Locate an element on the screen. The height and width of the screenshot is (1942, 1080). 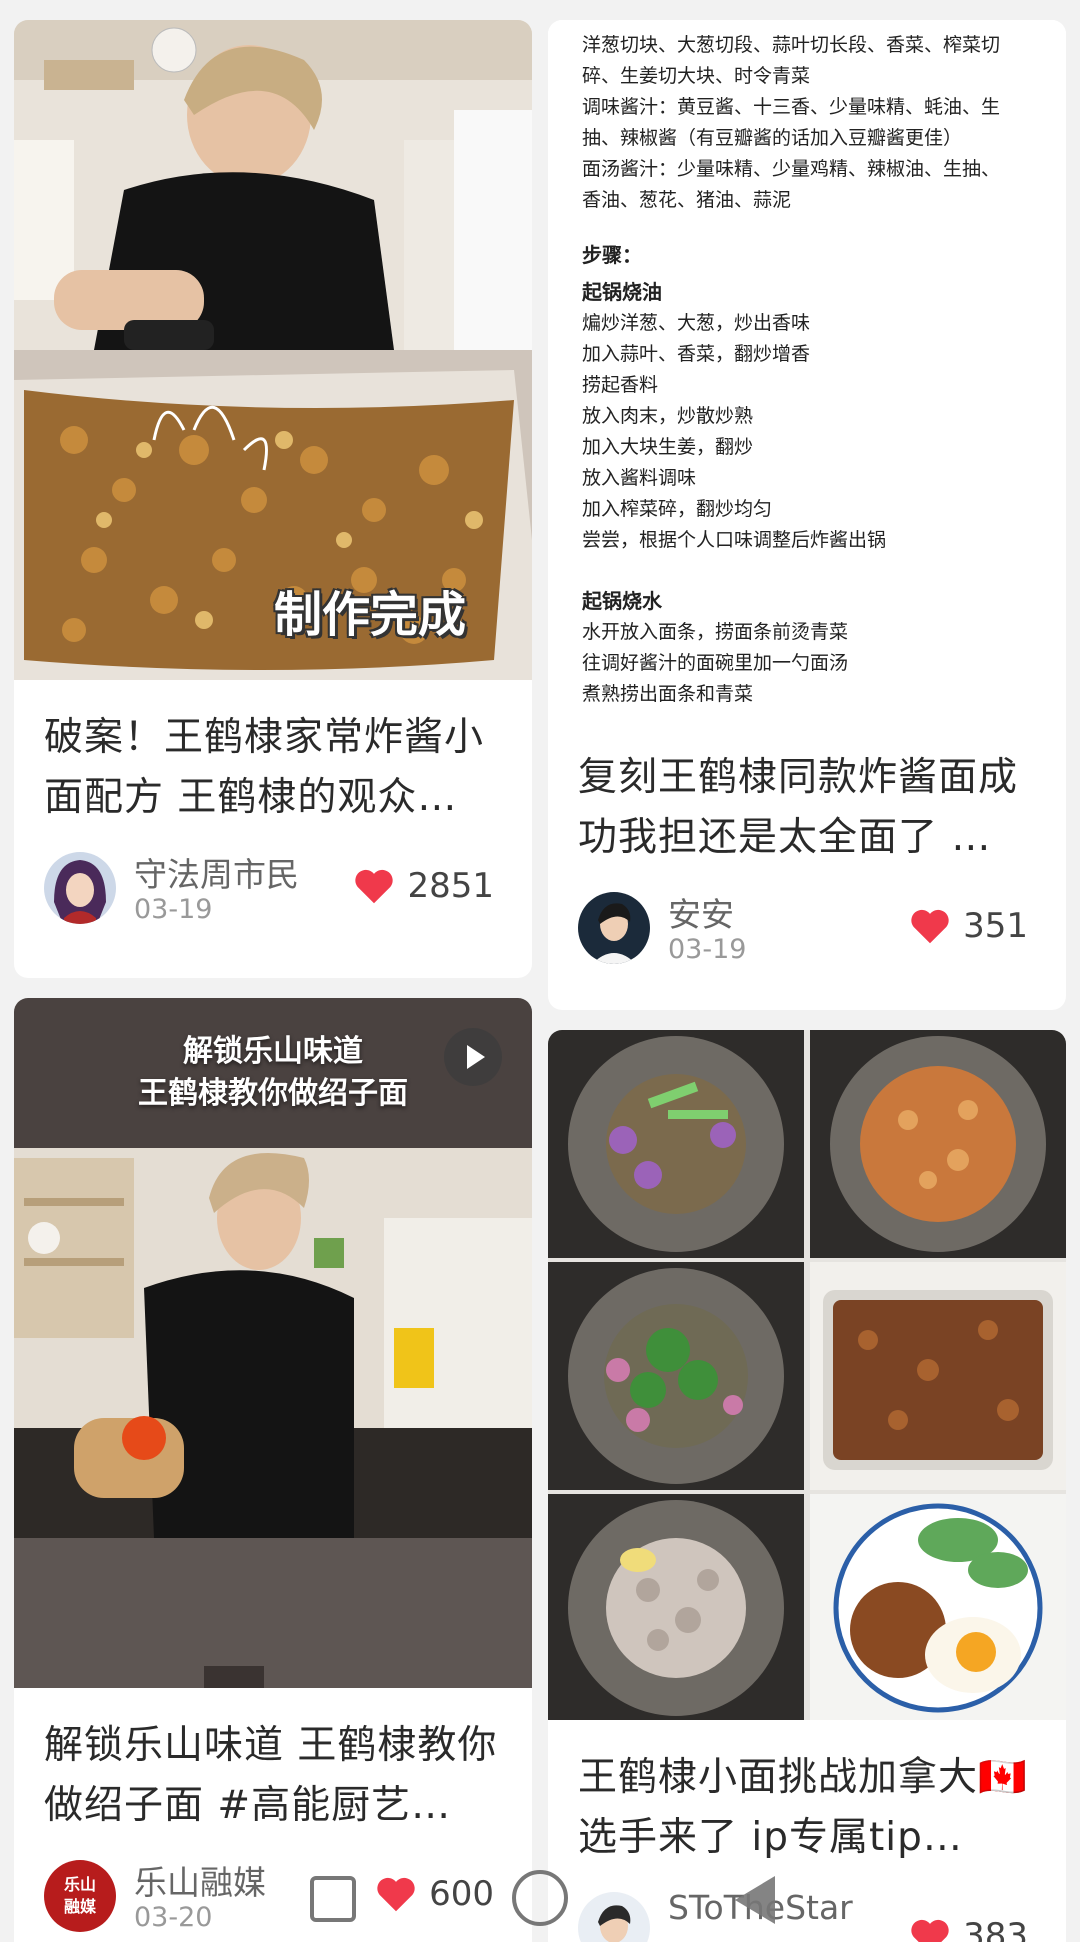
recipe-line: 面汤酱汁：少量味精、少量鸡精、辣椒油、生抽、 is located at coordinates (791, 169).